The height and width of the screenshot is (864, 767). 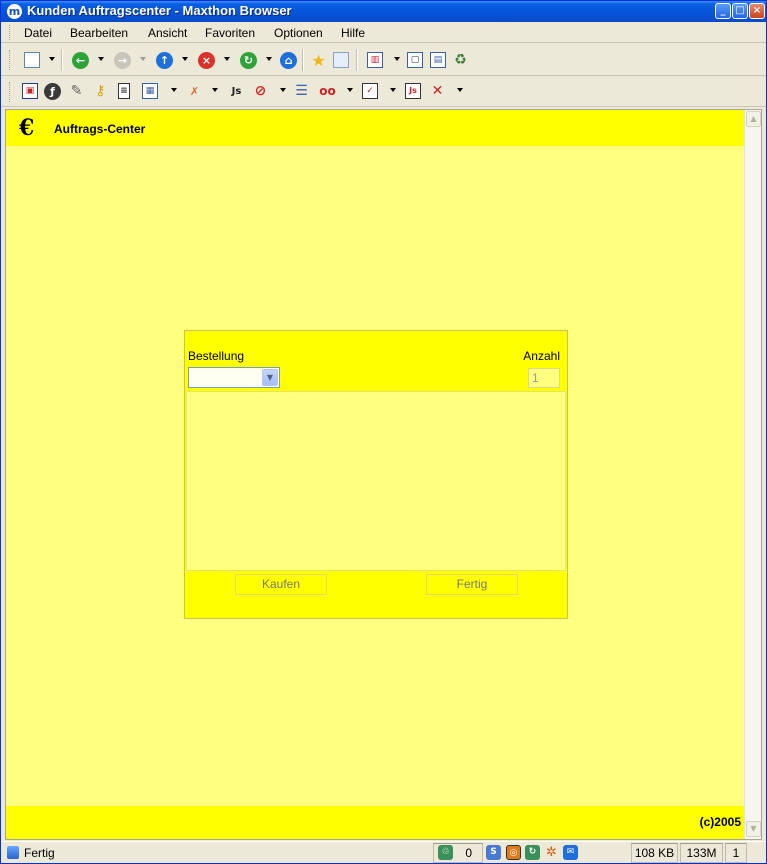 What do you see at coordinates (375, 128) in the screenshot?
I see `page-header: € Auftrags-Center` at bounding box center [375, 128].